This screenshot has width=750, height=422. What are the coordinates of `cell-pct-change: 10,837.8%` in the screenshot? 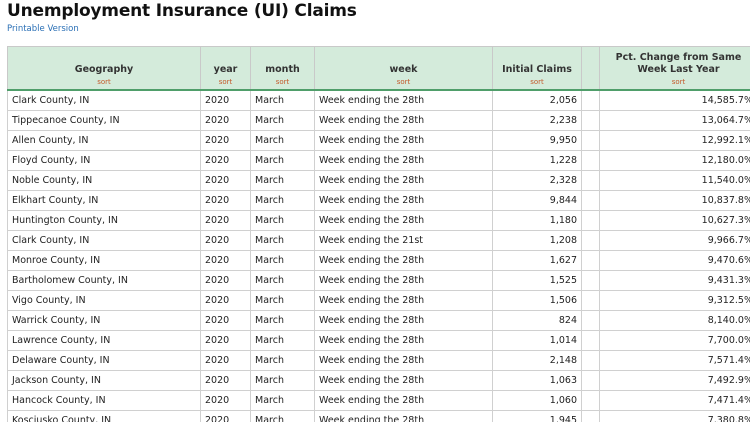 It's located at (674, 200).